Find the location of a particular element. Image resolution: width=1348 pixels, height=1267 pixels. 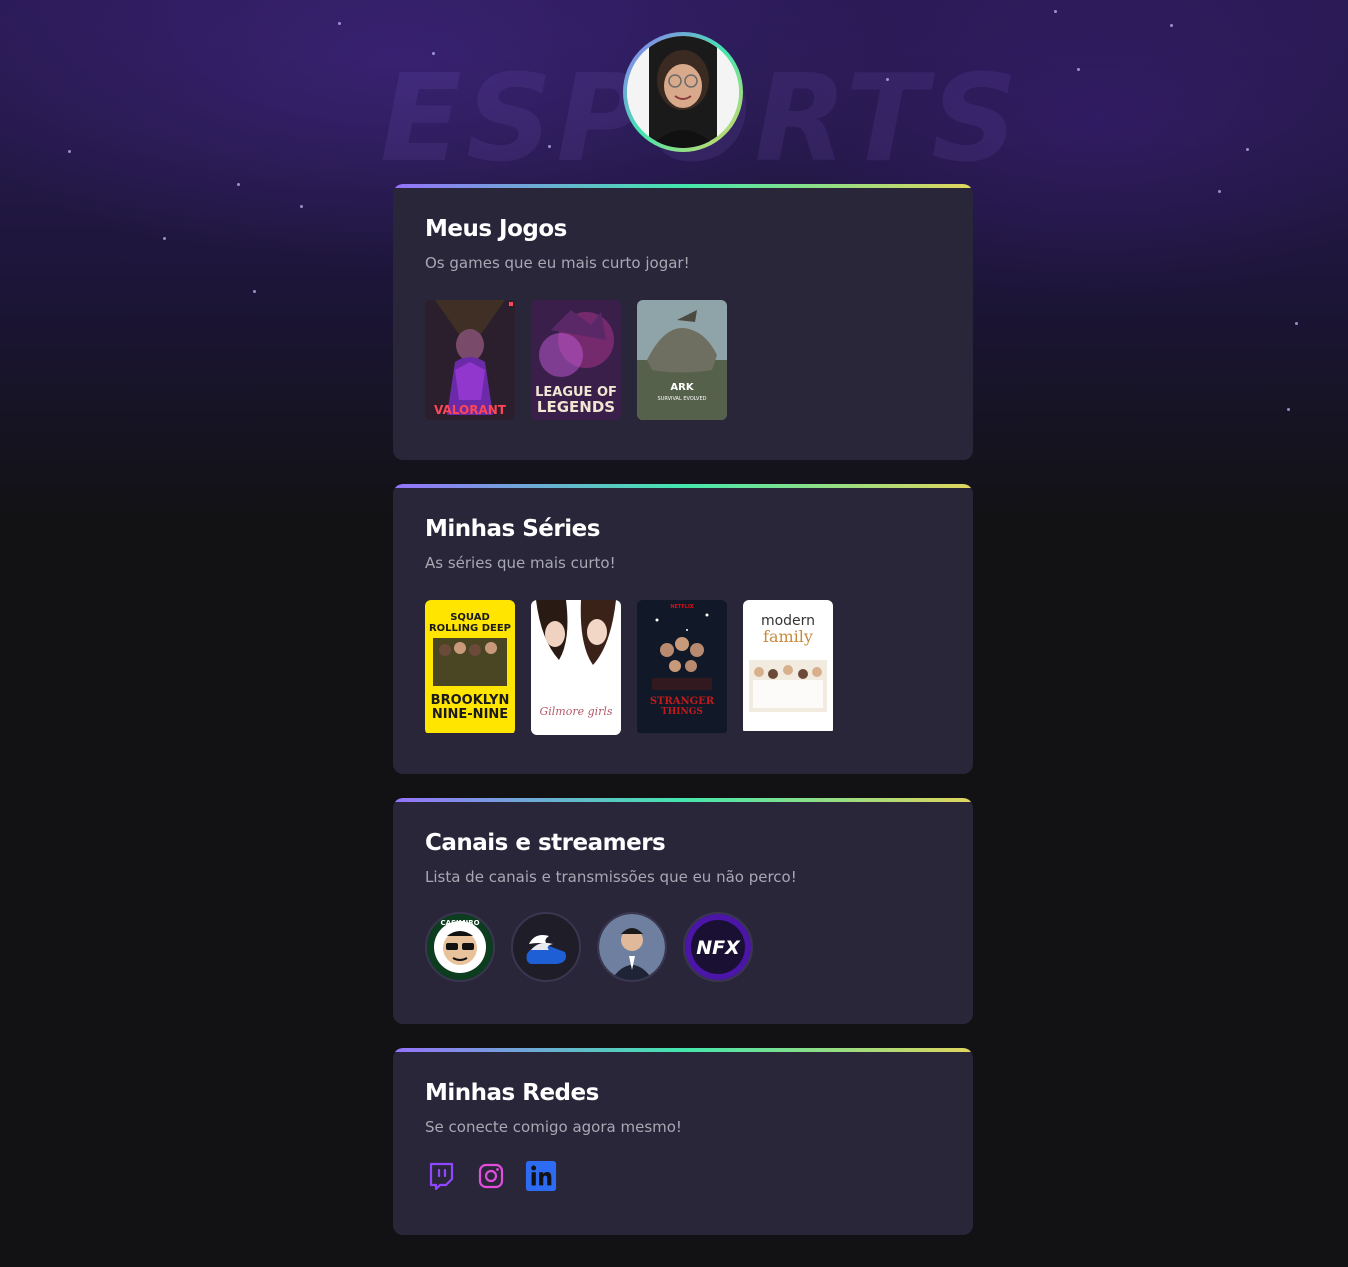

series-title: Minhas Séries is located at coordinates (512, 529).